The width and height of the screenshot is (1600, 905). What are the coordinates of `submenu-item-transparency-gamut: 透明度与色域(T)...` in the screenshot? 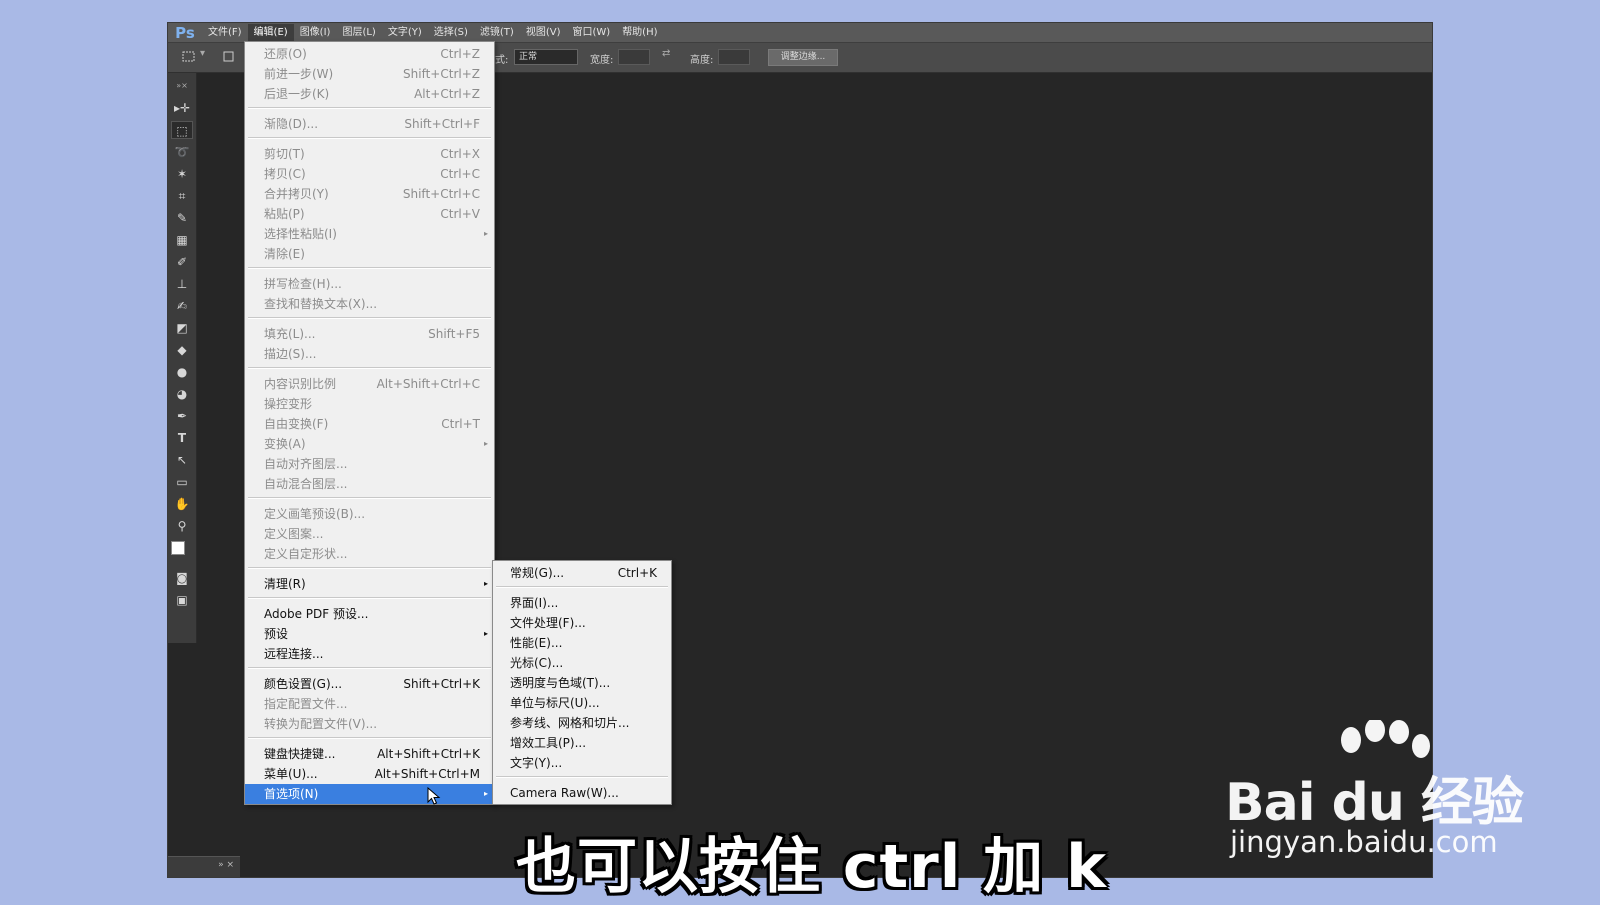 It's located at (582, 683).